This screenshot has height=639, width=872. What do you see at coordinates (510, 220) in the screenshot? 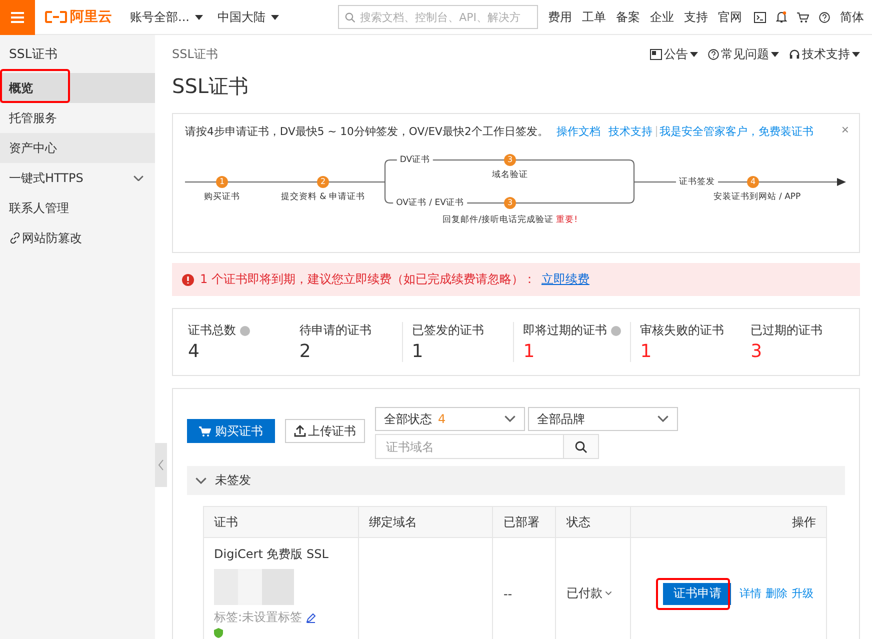
I see `step-label: 回复邮件/接听电话完成验证 重要!` at bounding box center [510, 220].